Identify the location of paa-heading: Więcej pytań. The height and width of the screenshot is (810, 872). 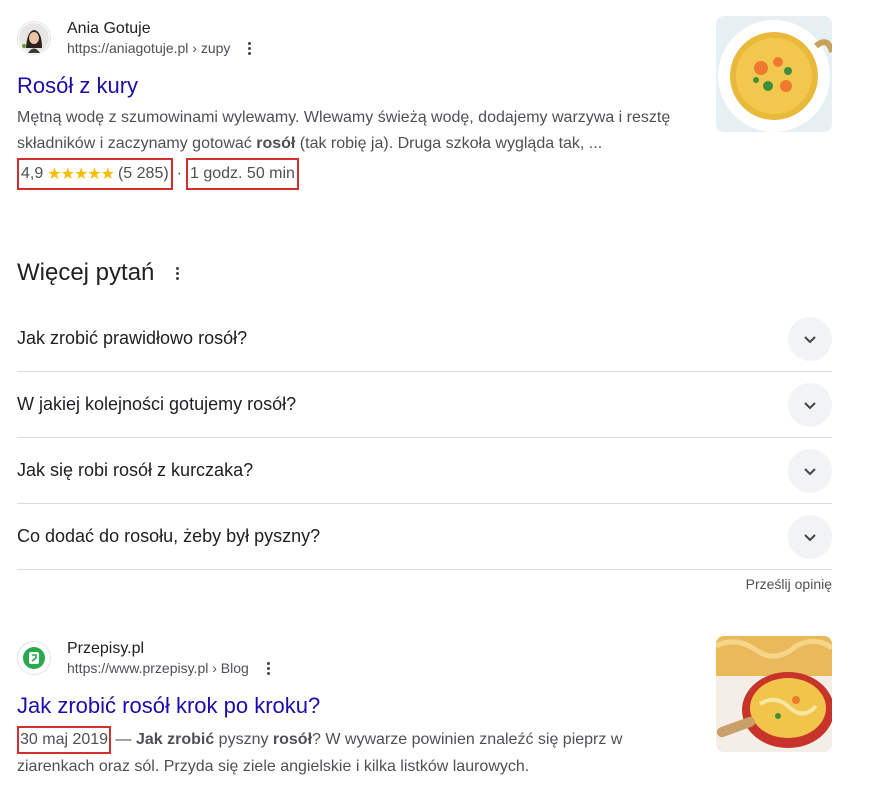
(86, 272).